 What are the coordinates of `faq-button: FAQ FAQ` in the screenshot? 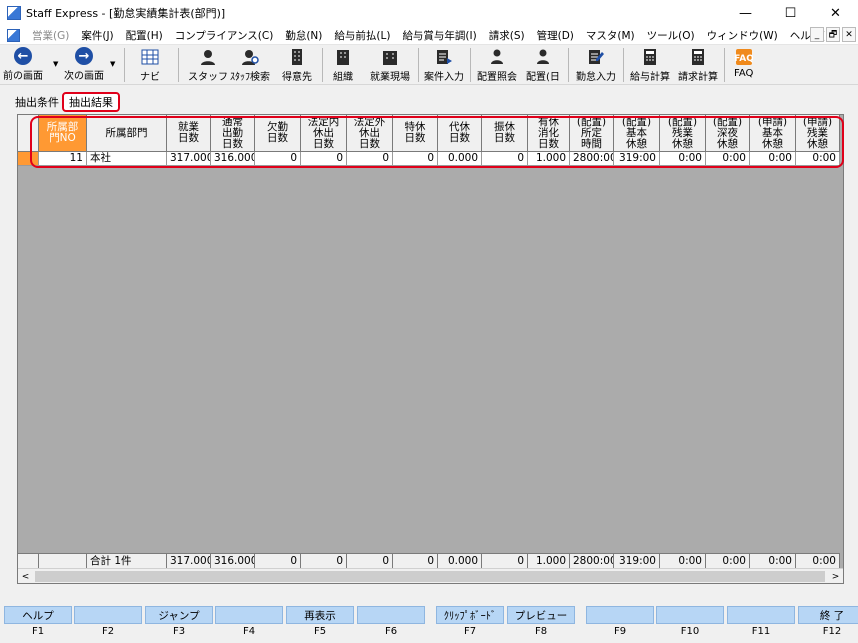 It's located at (743, 65).